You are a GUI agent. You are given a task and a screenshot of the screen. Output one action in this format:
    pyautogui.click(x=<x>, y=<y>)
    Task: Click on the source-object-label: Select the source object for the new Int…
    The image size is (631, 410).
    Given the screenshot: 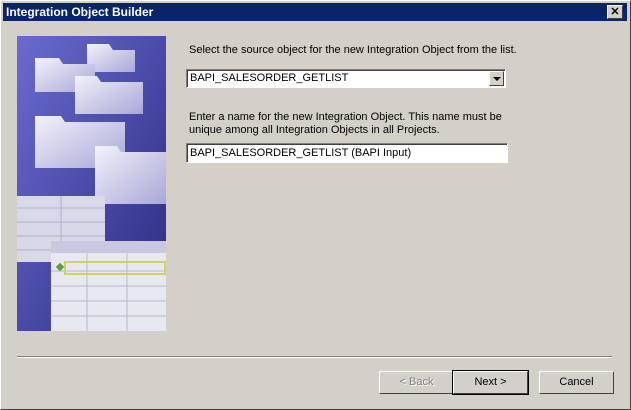 What is the action you would take?
    pyautogui.click(x=353, y=50)
    